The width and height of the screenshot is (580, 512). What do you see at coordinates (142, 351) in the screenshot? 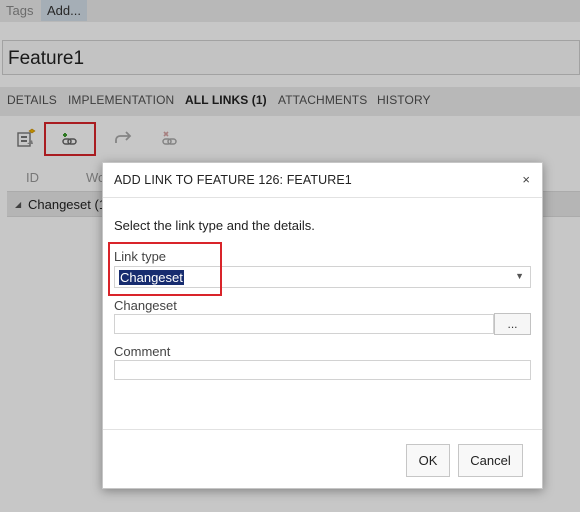
I see `comment-label: Comment` at bounding box center [142, 351].